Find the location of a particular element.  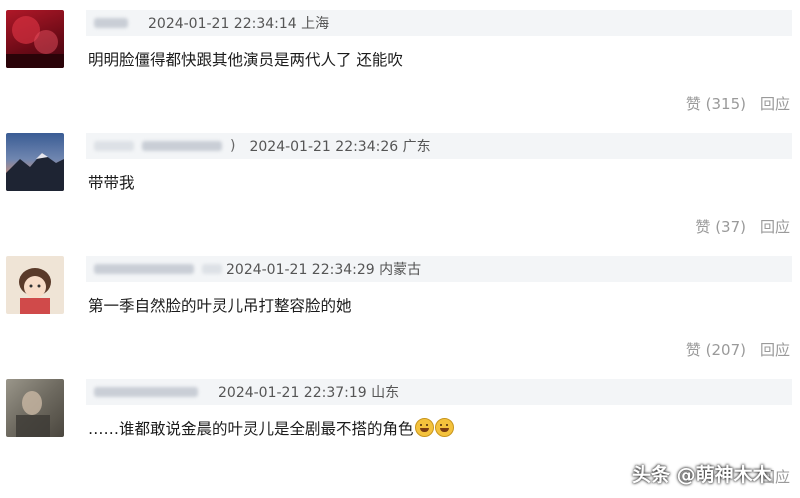

comment-text-content: ……谁都敢说金晨的叶灵儿是全剧最不搭的角色 is located at coordinates (251, 429).